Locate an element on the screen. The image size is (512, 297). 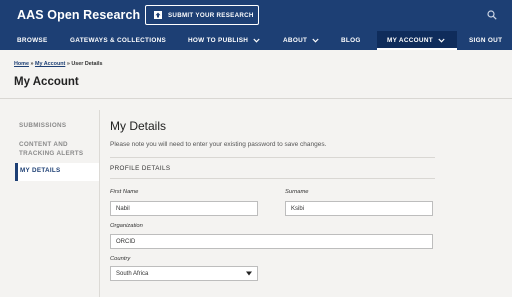
nav-gateways-label: GATEWAYS & COLLECTIONS is located at coordinates (118, 40).